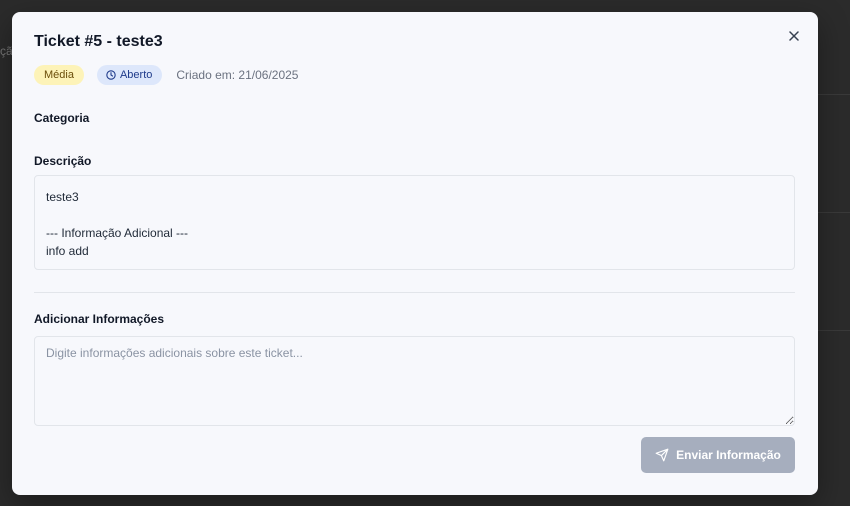 This screenshot has height=506, width=850. I want to click on close-button, so click(794, 36).